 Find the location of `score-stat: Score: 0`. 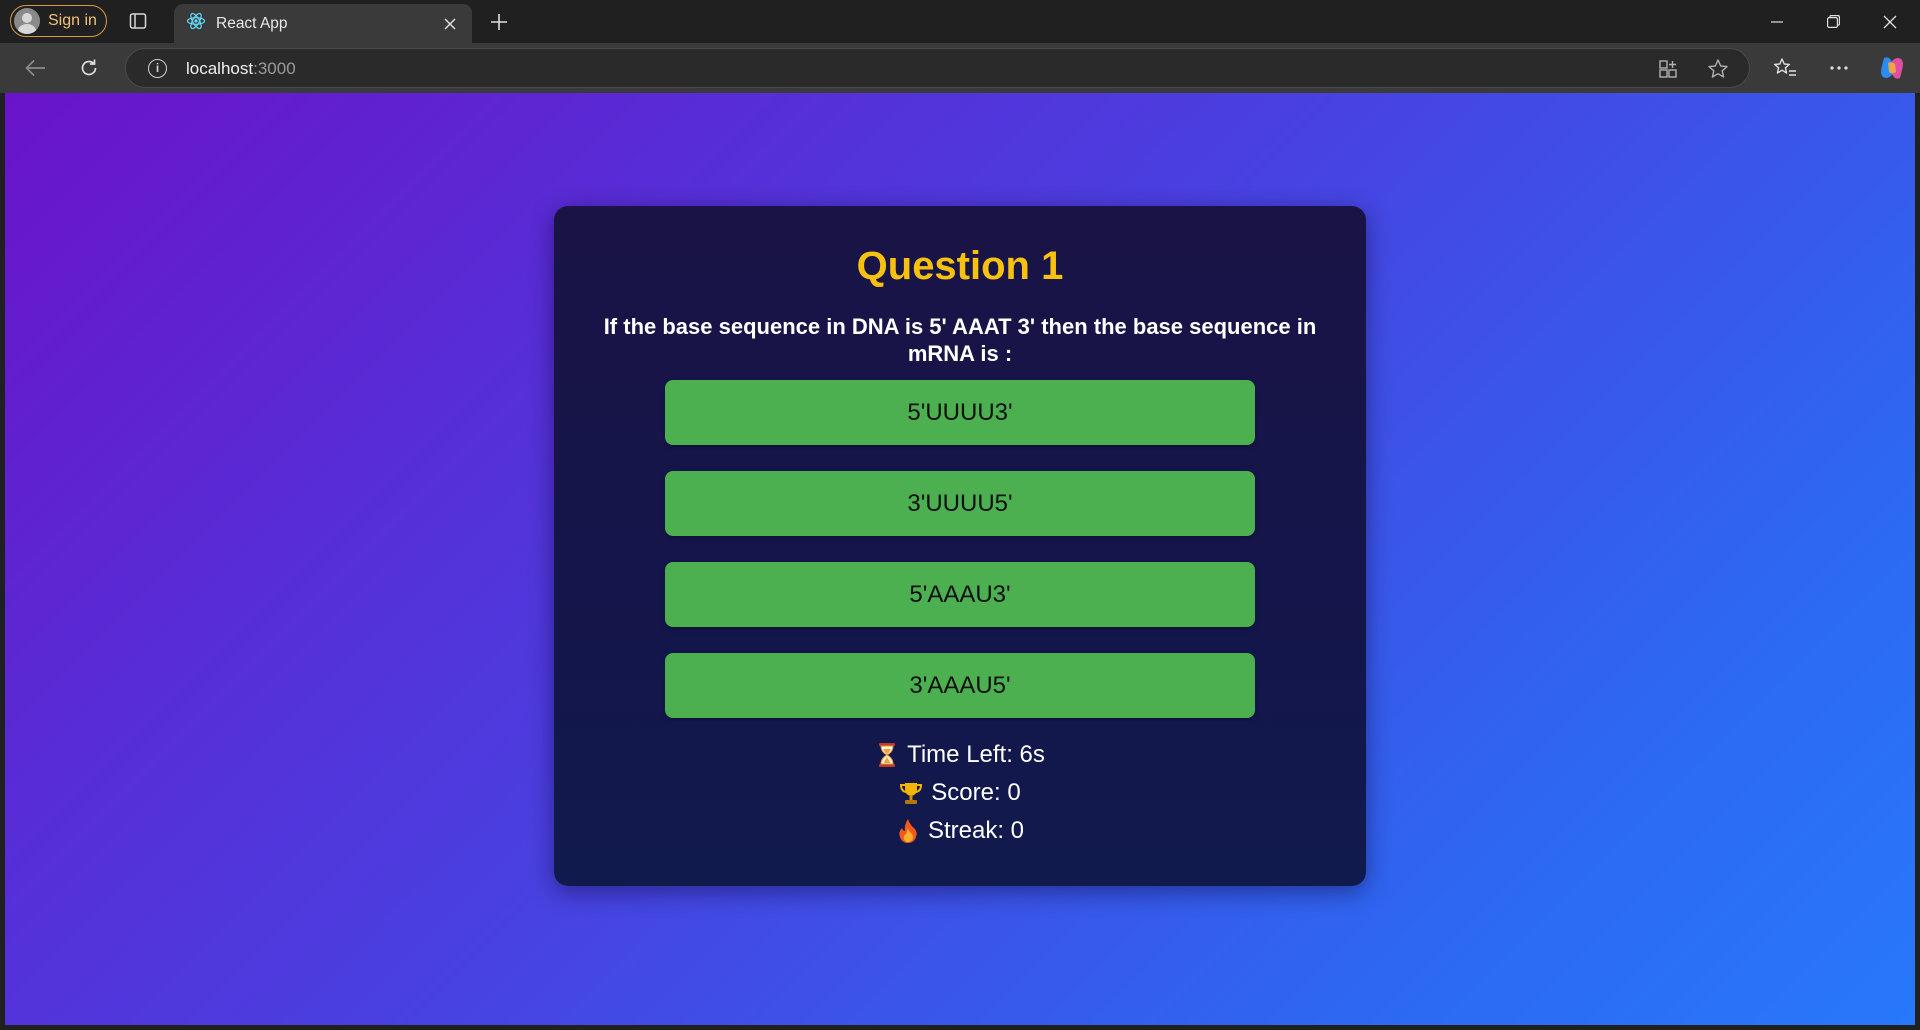

score-stat: Score: 0 is located at coordinates (960, 793).